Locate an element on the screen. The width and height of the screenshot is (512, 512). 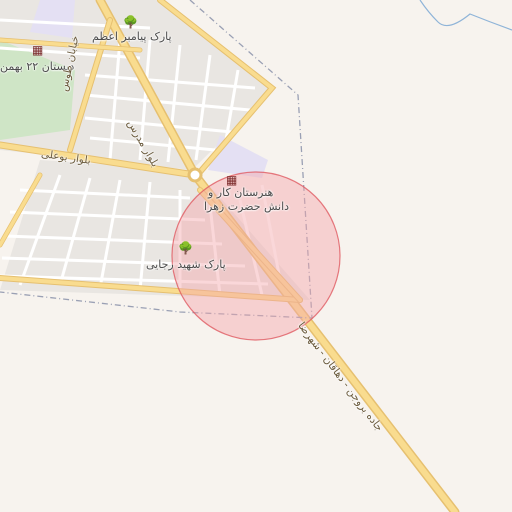
roundabout is located at coordinates (195, 175).